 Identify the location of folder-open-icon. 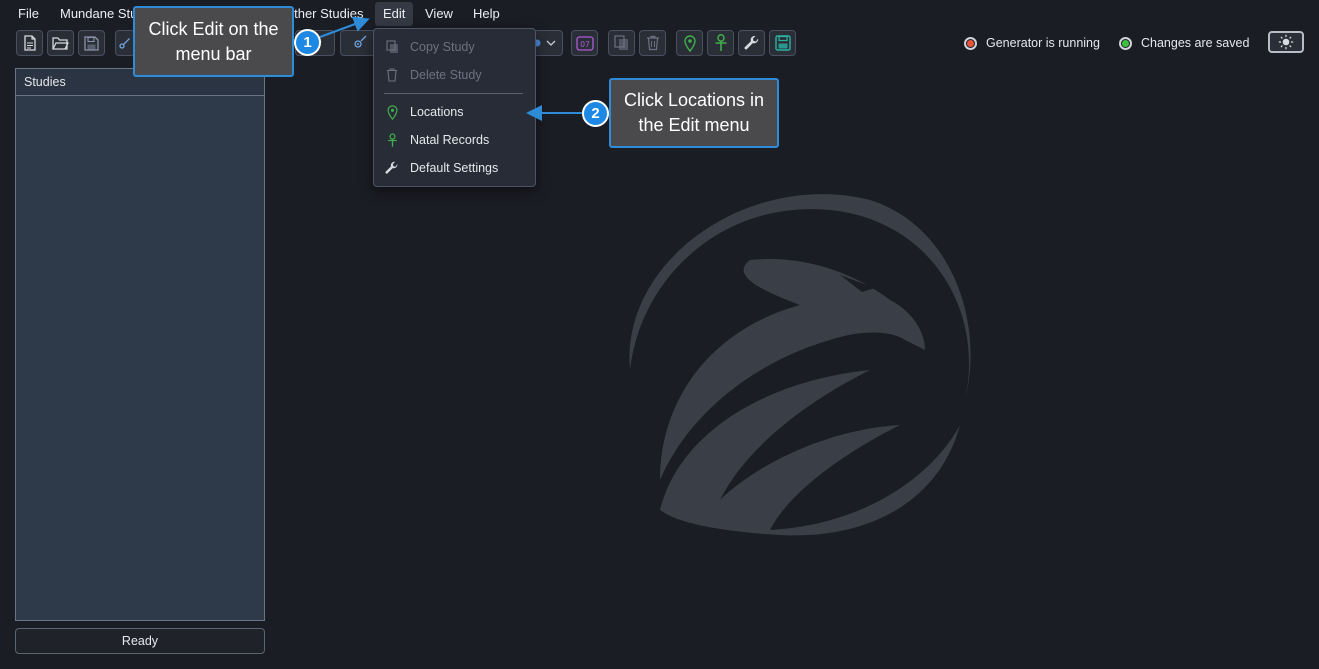
(60, 43).